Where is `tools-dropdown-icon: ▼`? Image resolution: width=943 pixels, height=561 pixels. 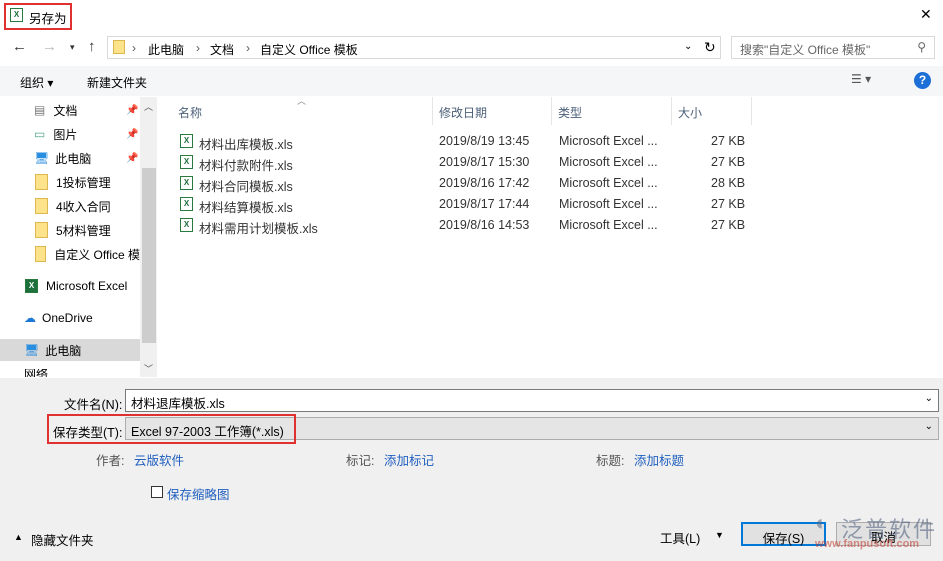 tools-dropdown-icon: ▼ is located at coordinates (719, 535).